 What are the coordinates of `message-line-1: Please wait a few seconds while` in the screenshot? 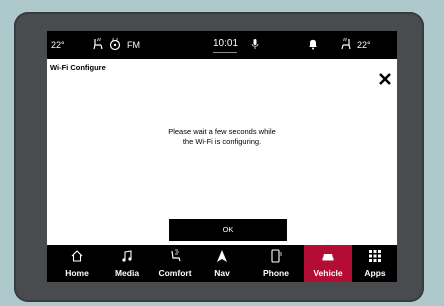 It's located at (222, 131).